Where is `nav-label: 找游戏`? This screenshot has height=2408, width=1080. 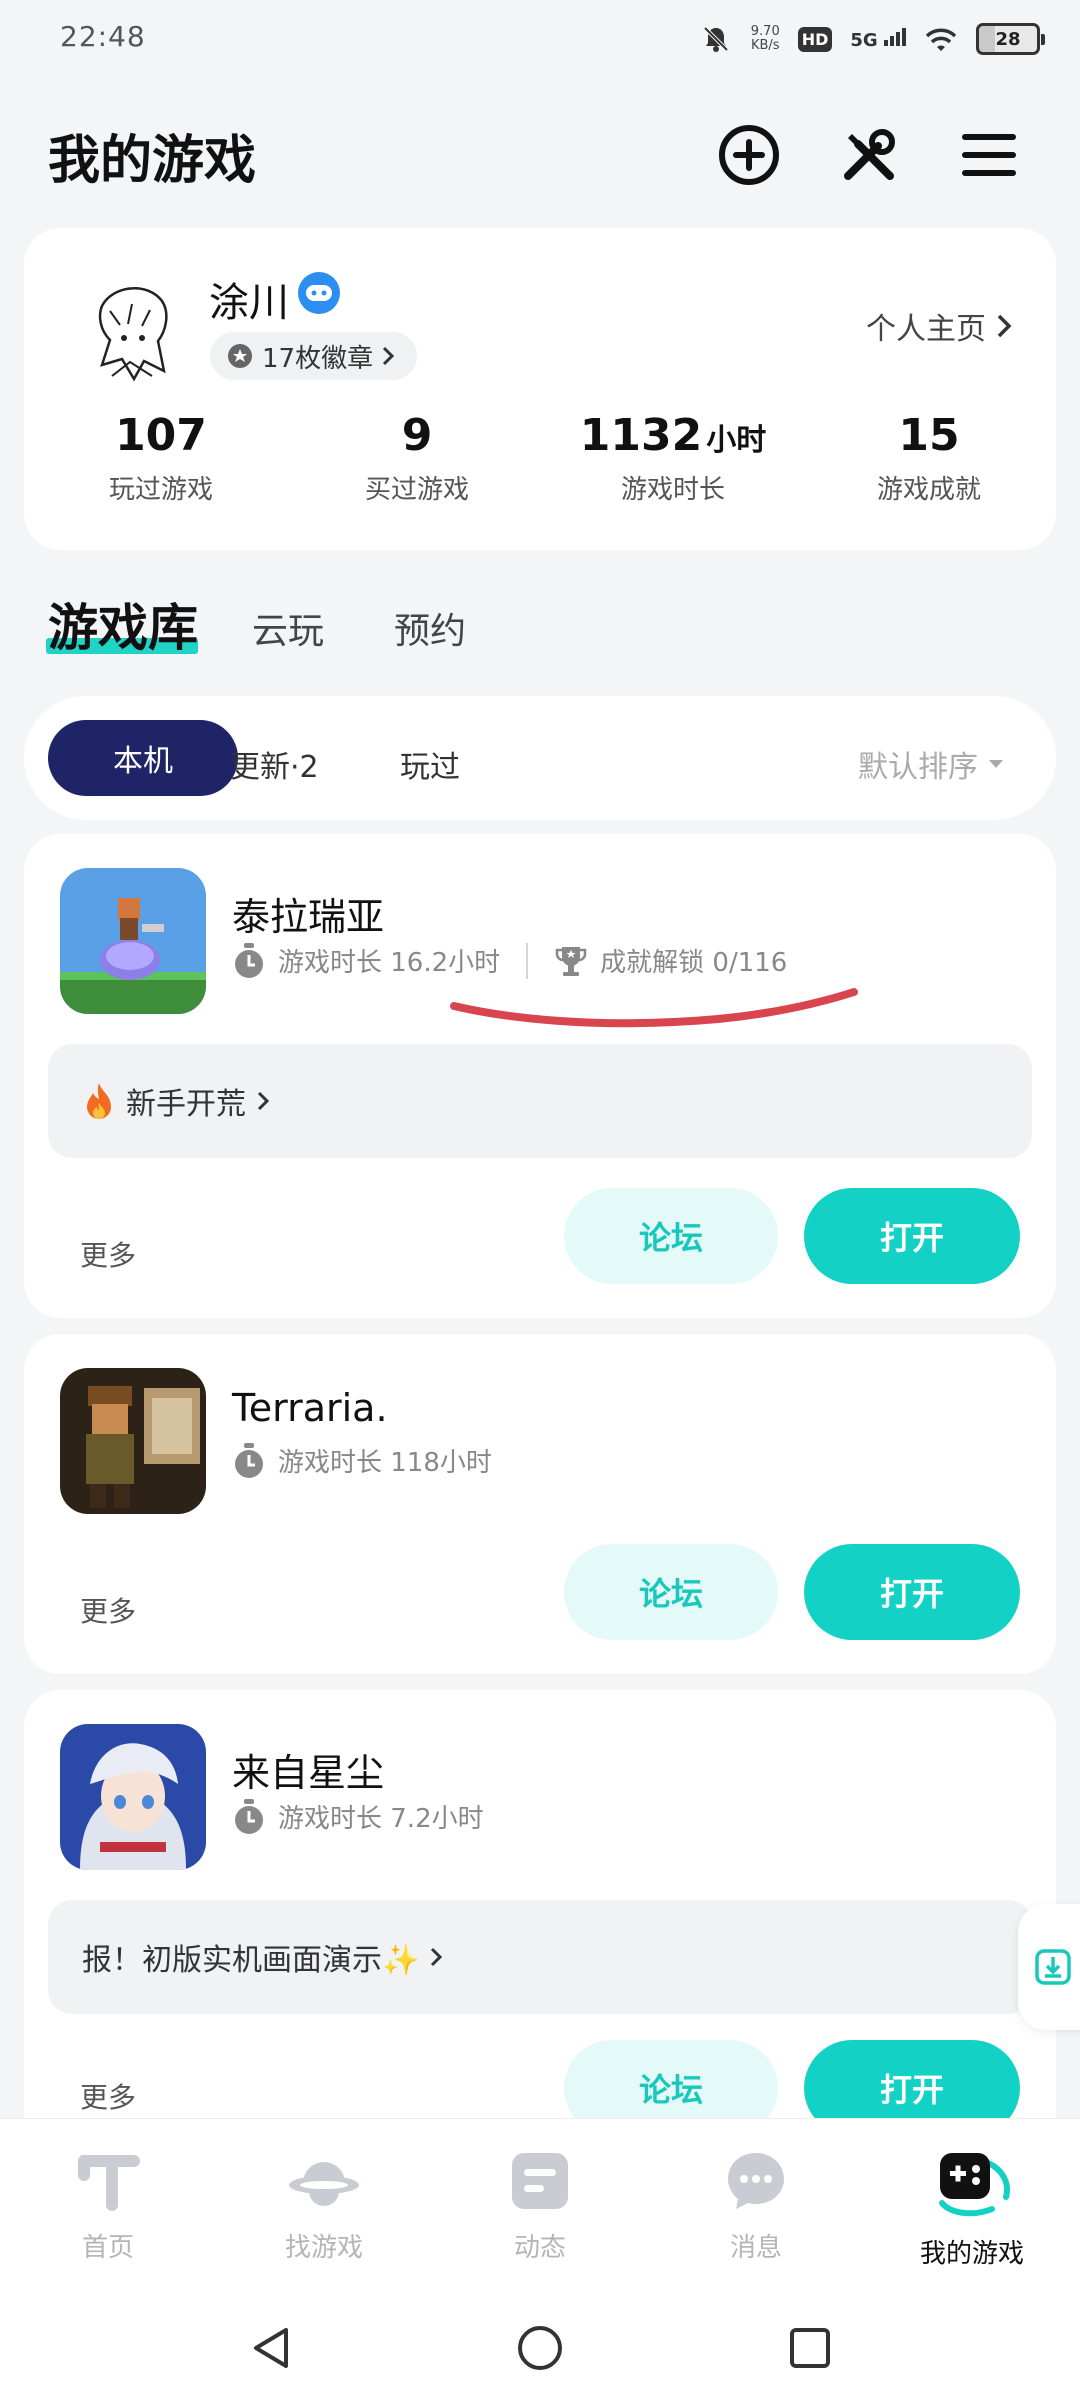
nav-label: 找游戏 is located at coordinates (323, 2248).